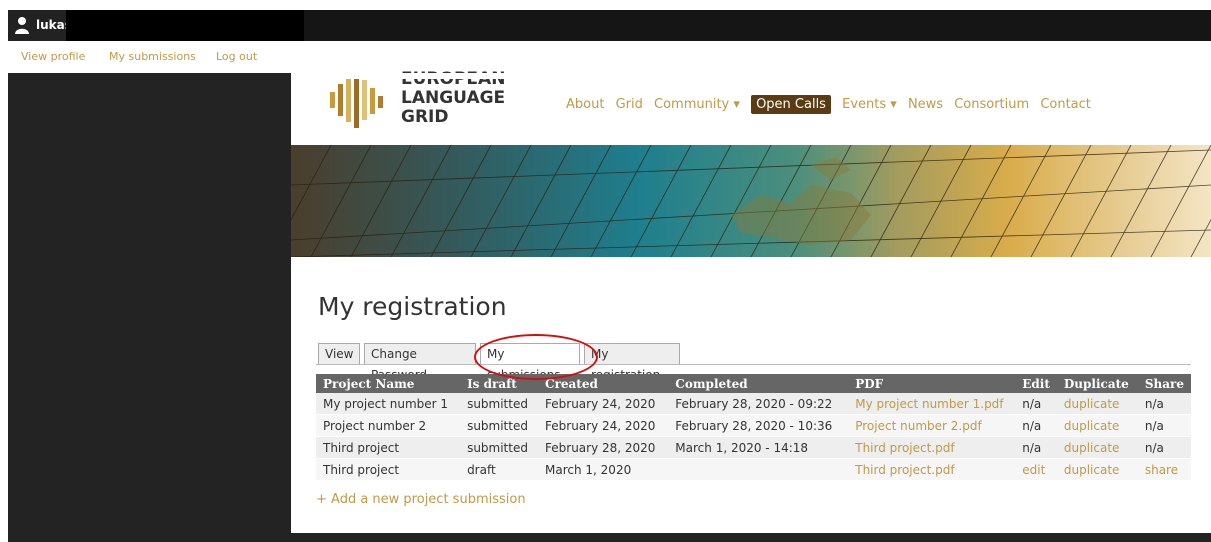 The width and height of the screenshot is (1211, 542). Describe the element at coordinates (499, 469) in the screenshot. I see `cell-is-draft: draft` at that location.